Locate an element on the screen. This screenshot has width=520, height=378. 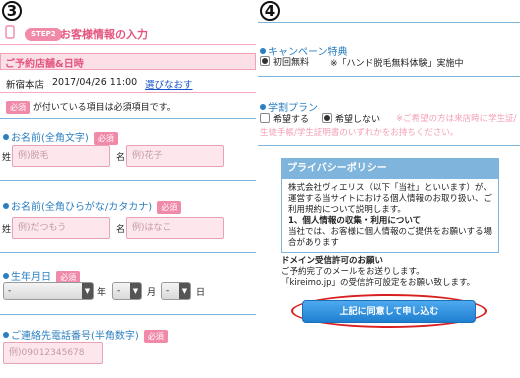
required-note: 必須 が付いている項目は必須項目です。 is located at coordinates (91, 107).